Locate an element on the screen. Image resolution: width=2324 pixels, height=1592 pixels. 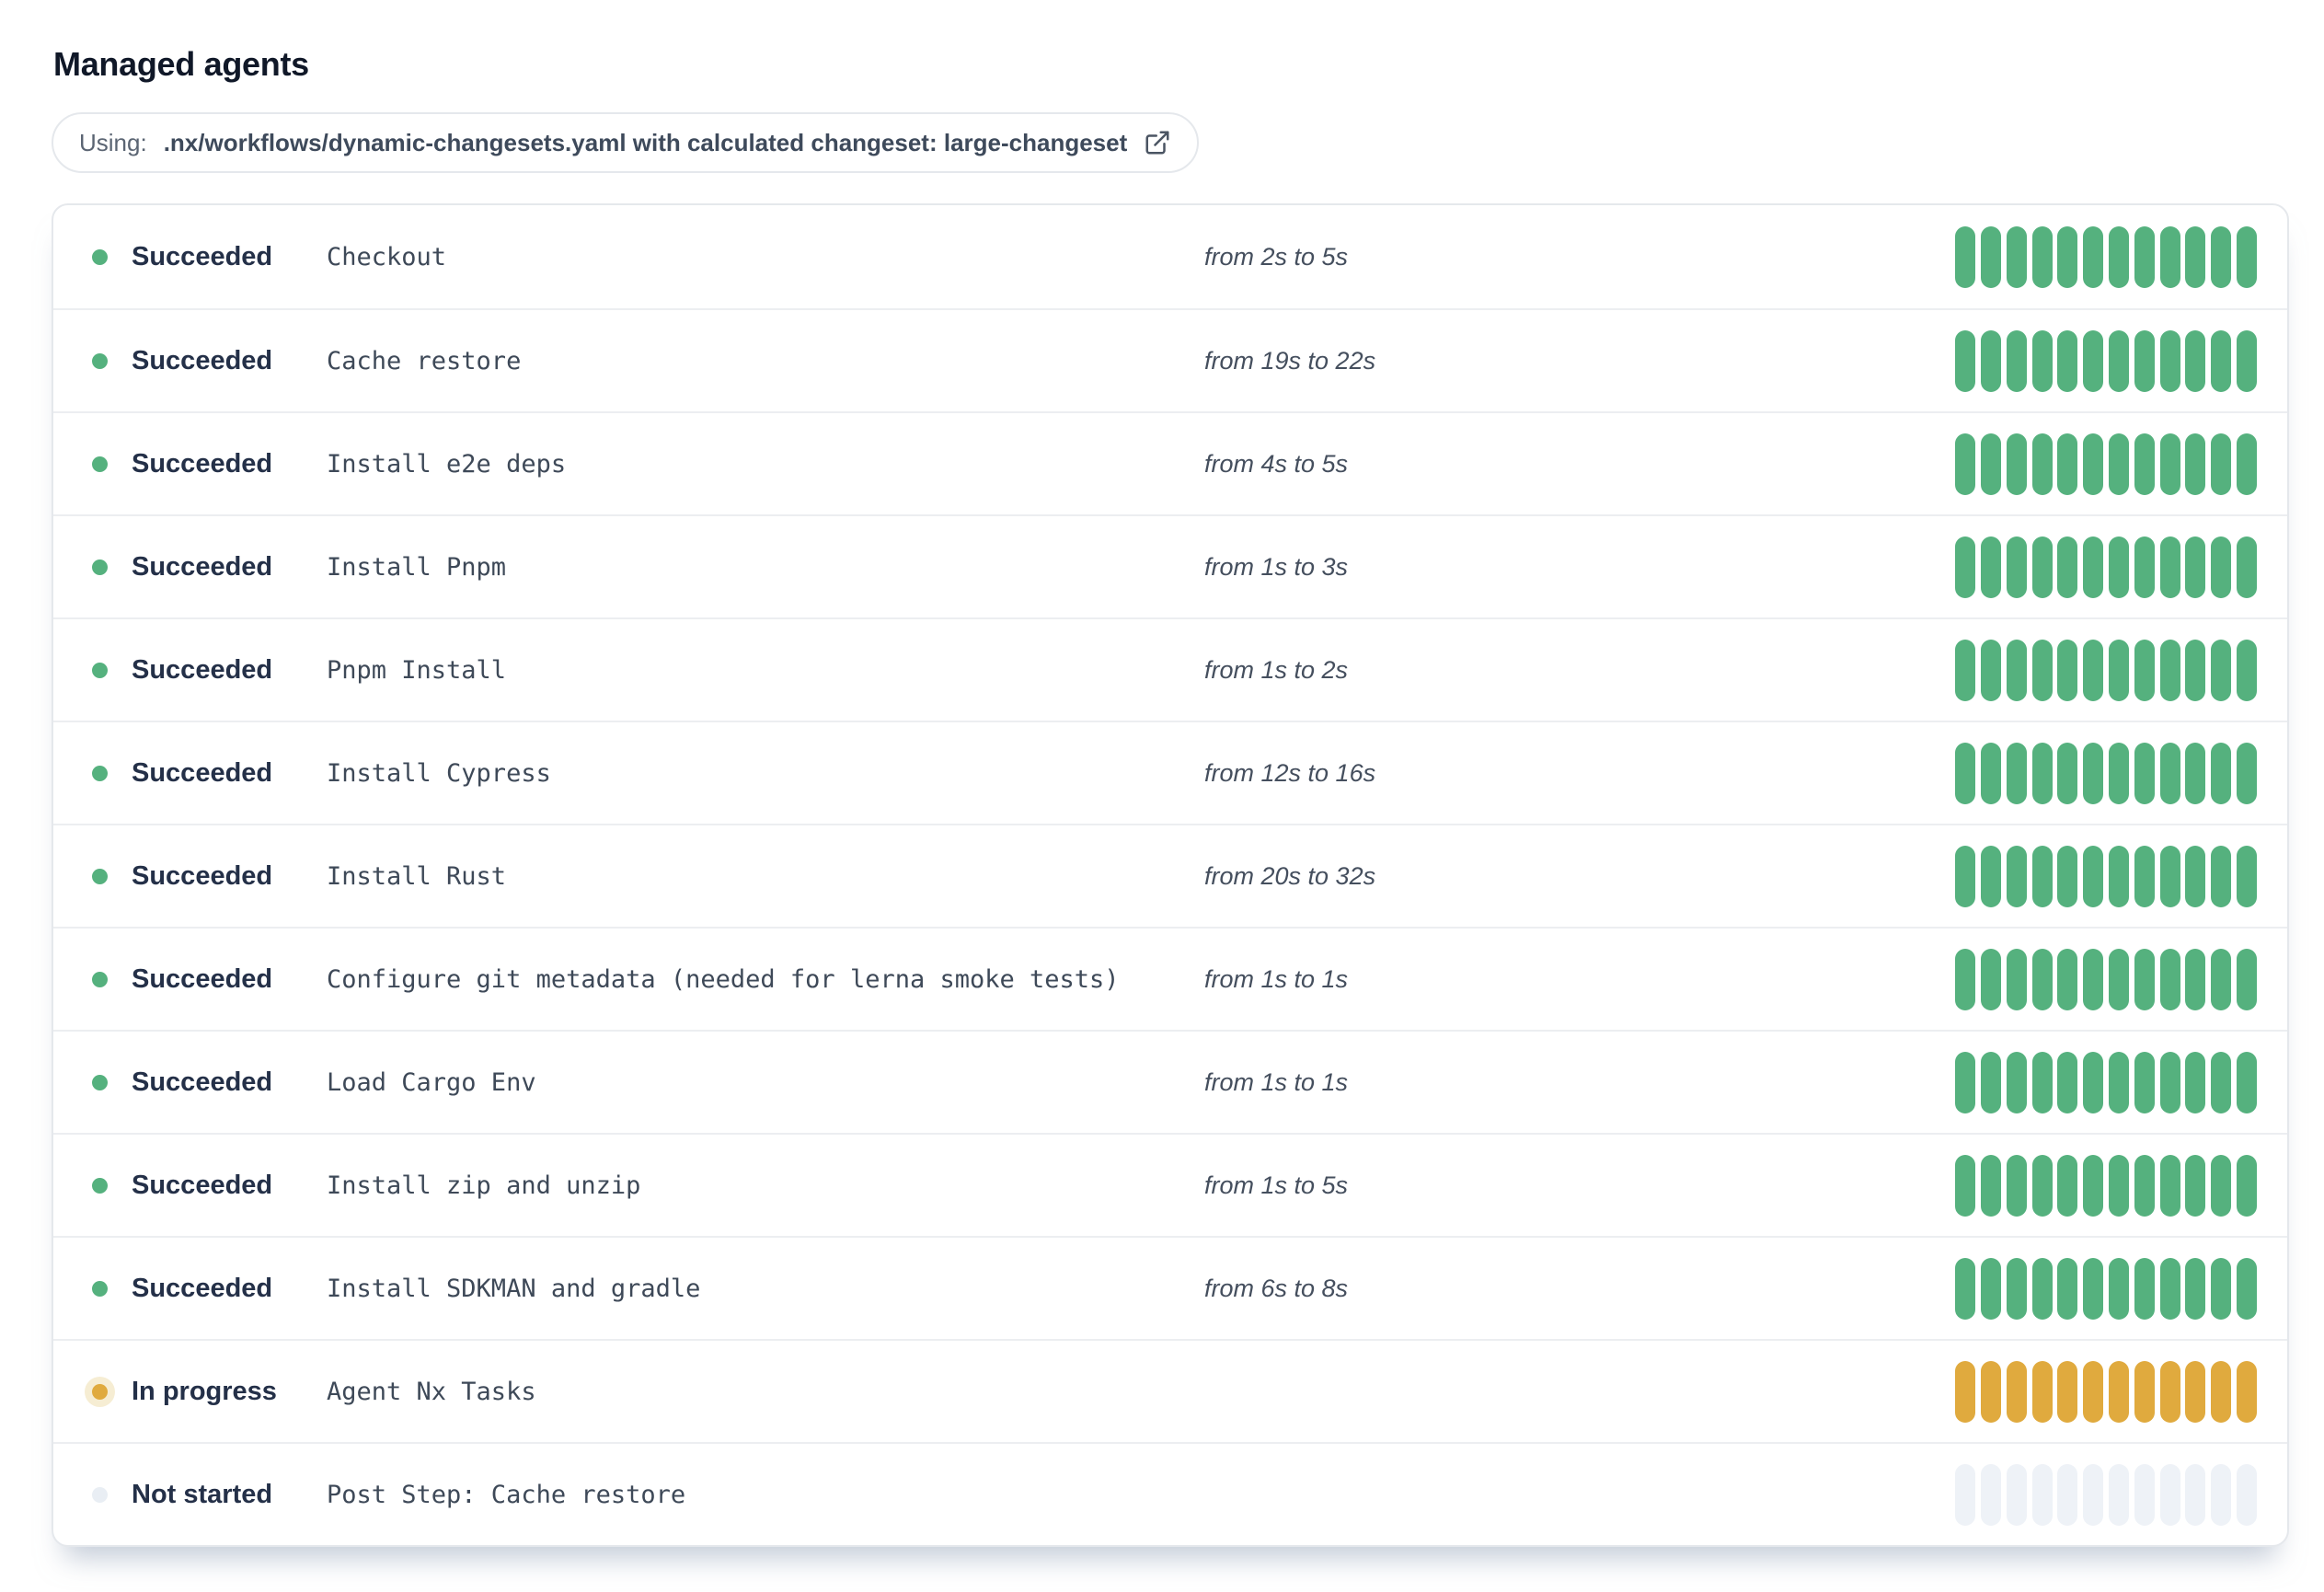
agent-step-row: Succeeded Load Cargo Env from 1s to 1s is located at coordinates (1170, 1081).